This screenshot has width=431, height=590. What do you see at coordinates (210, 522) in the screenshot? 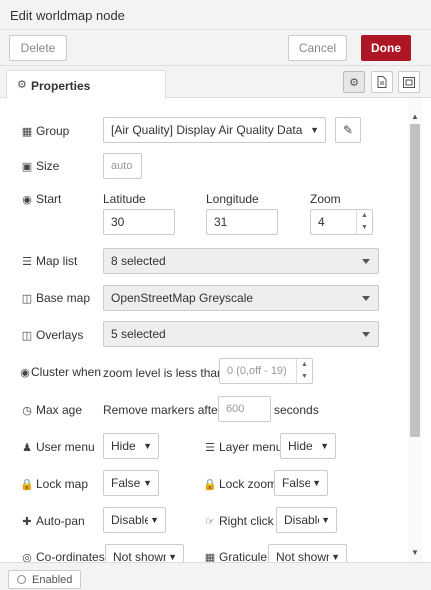
I see `hand-pointer-icon: ☞` at bounding box center [210, 522].